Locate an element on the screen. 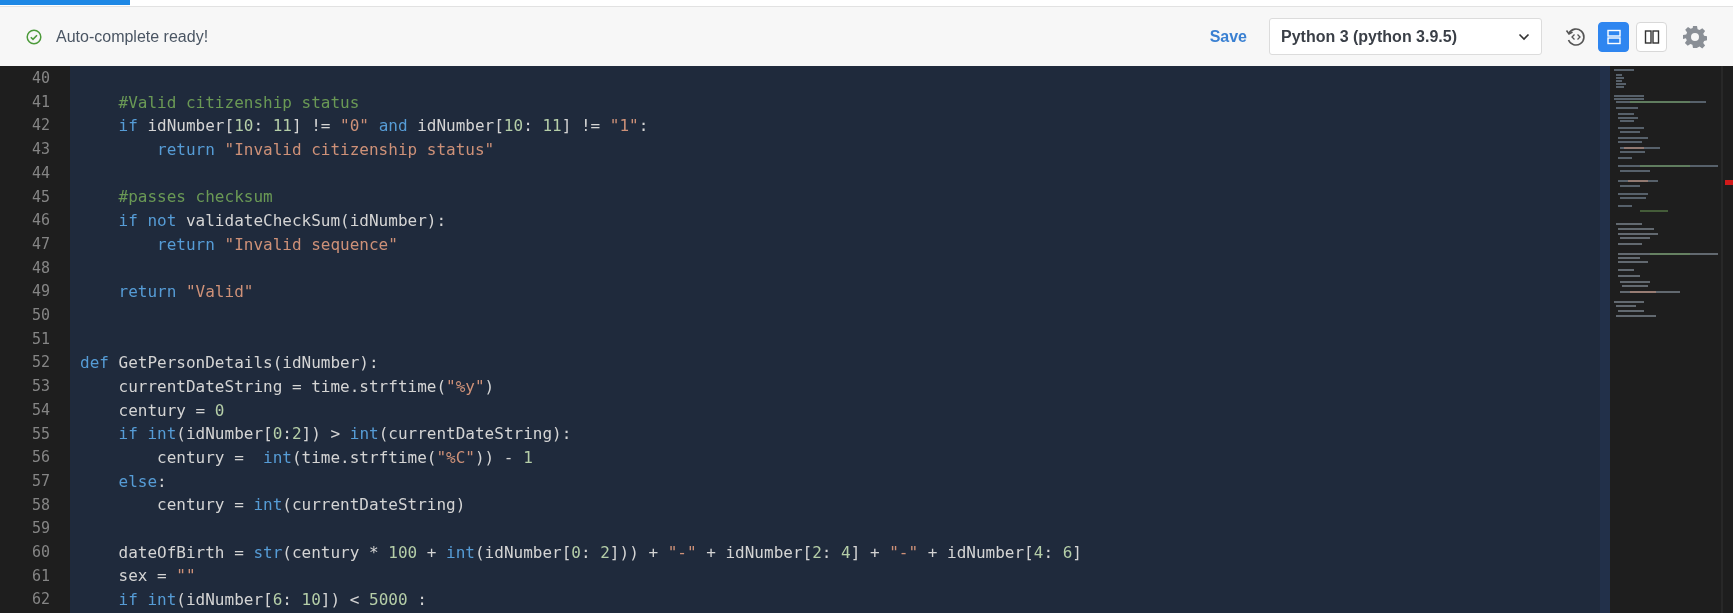  code-line: sex = "" is located at coordinates (156, 576).